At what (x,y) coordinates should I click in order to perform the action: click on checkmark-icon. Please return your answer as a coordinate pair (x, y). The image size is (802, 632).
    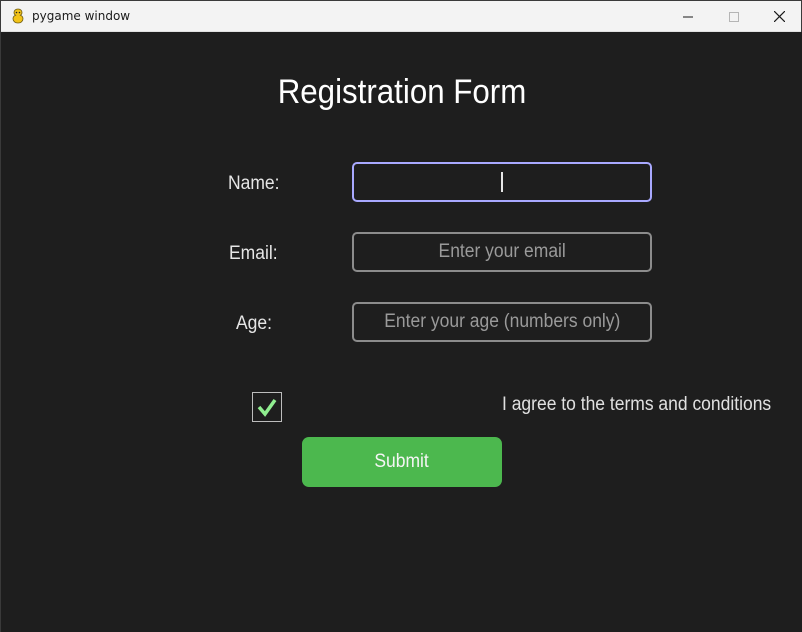
    Looking at the image, I should click on (267, 407).